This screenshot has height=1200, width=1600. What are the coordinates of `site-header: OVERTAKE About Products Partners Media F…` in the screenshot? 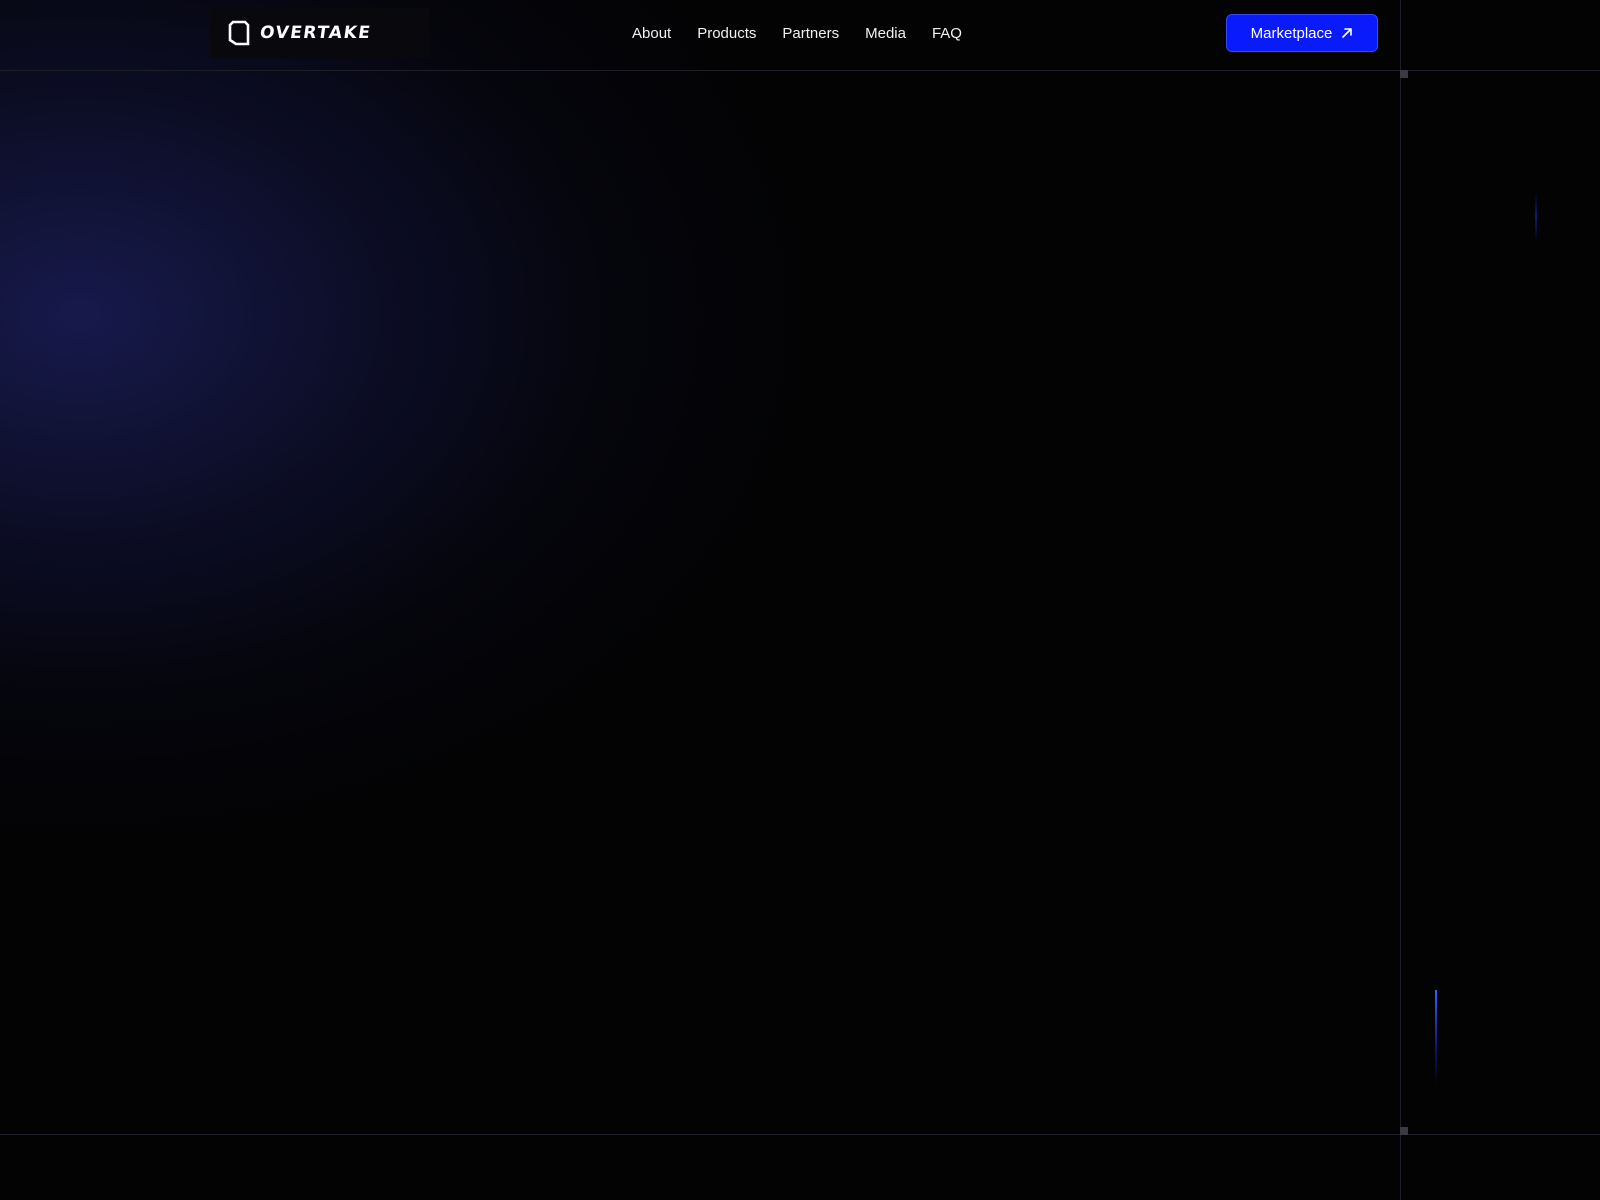 It's located at (700, 35).